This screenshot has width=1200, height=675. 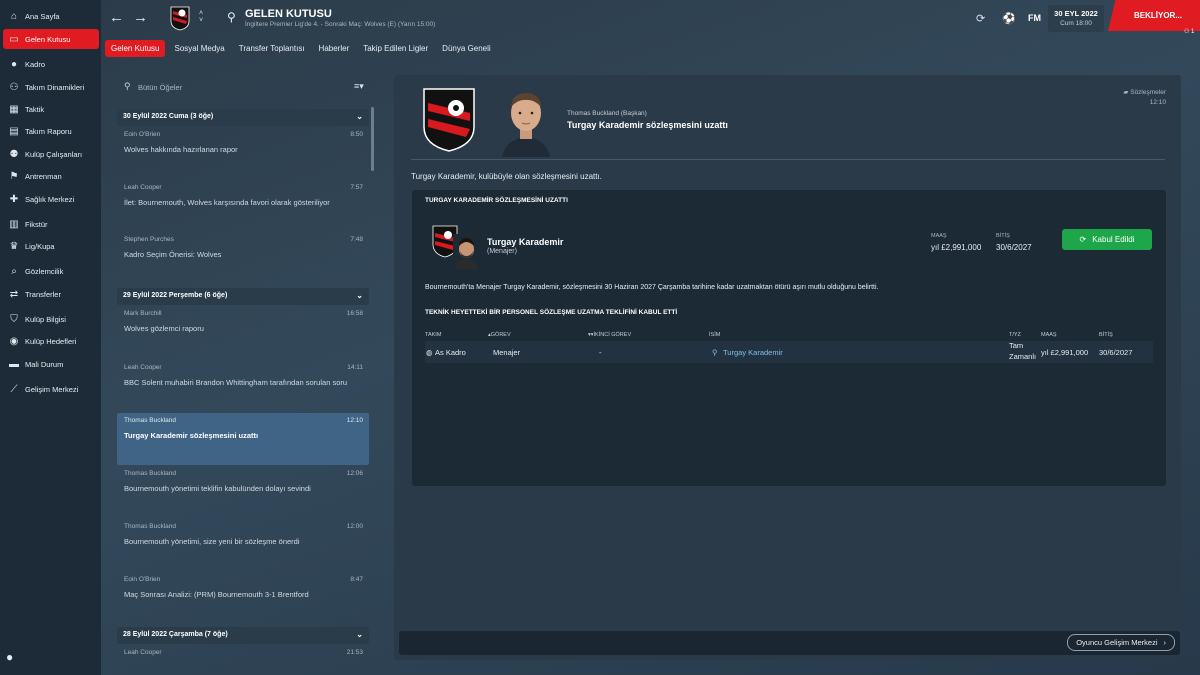 I want to click on message-subject: Wolves hakkında hazırlanan rapor, so click(x=181, y=149).